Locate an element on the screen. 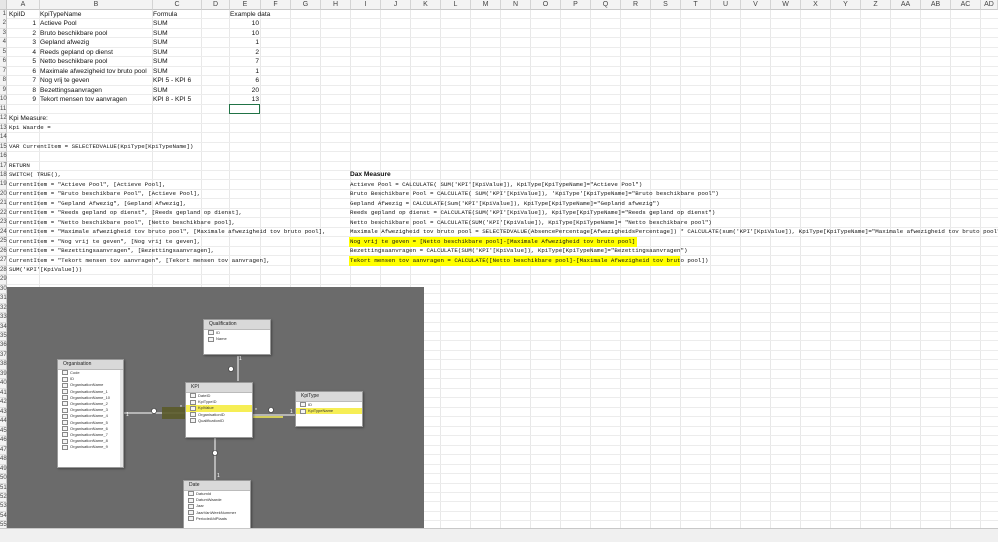  row-header-37: 37 is located at coordinates (3, 355).